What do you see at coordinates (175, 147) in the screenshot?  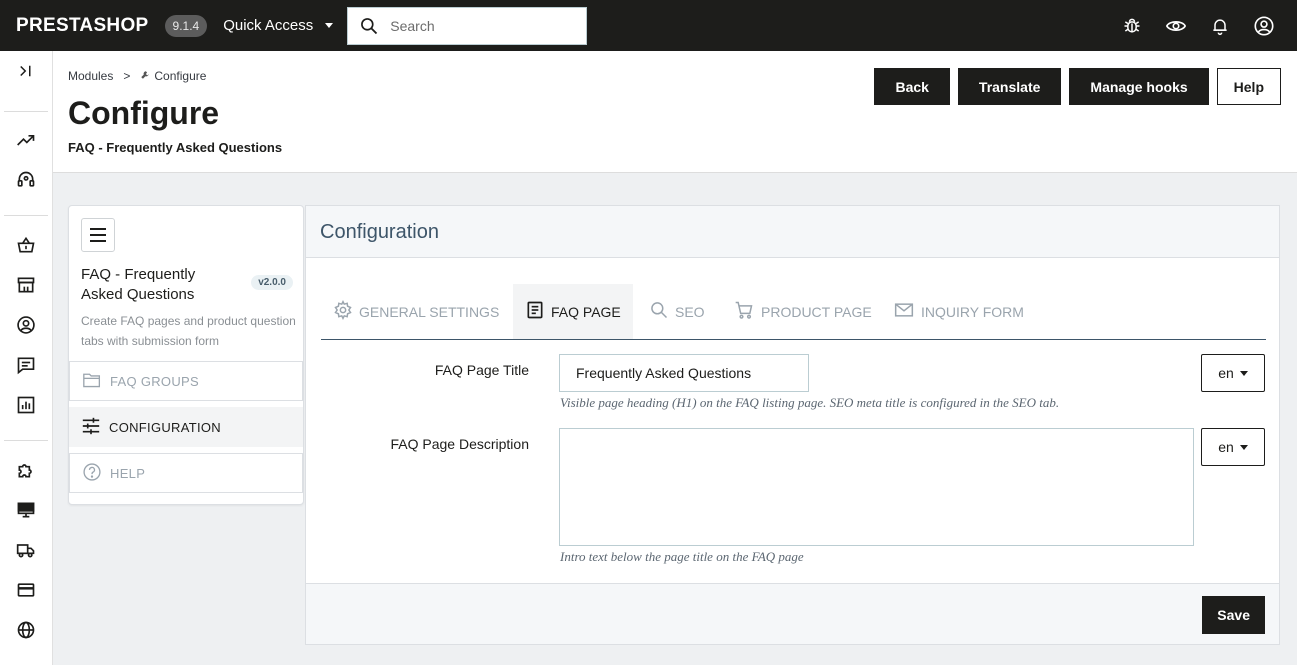 I see `page-subtitle: FAQ - Frequently Asked Questions` at bounding box center [175, 147].